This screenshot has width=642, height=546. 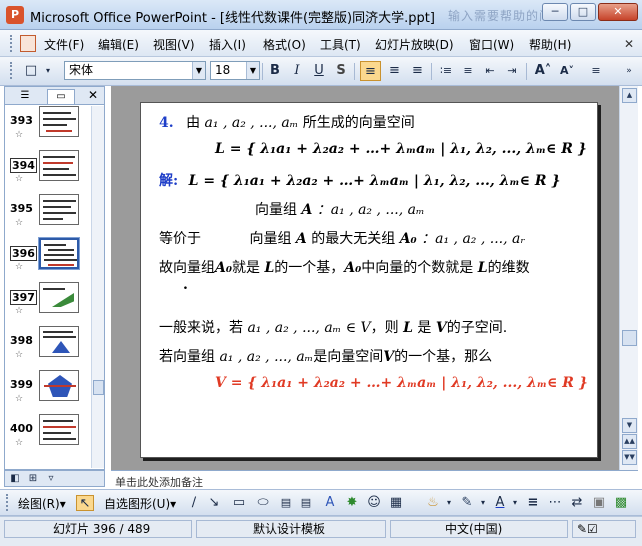 What do you see at coordinates (596, 71) in the screenshot?
I see `more-buttons-icon: ≡` at bounding box center [596, 71].